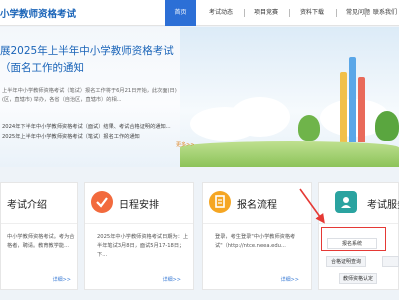  I want to click on highlight-box, so click(353, 239).